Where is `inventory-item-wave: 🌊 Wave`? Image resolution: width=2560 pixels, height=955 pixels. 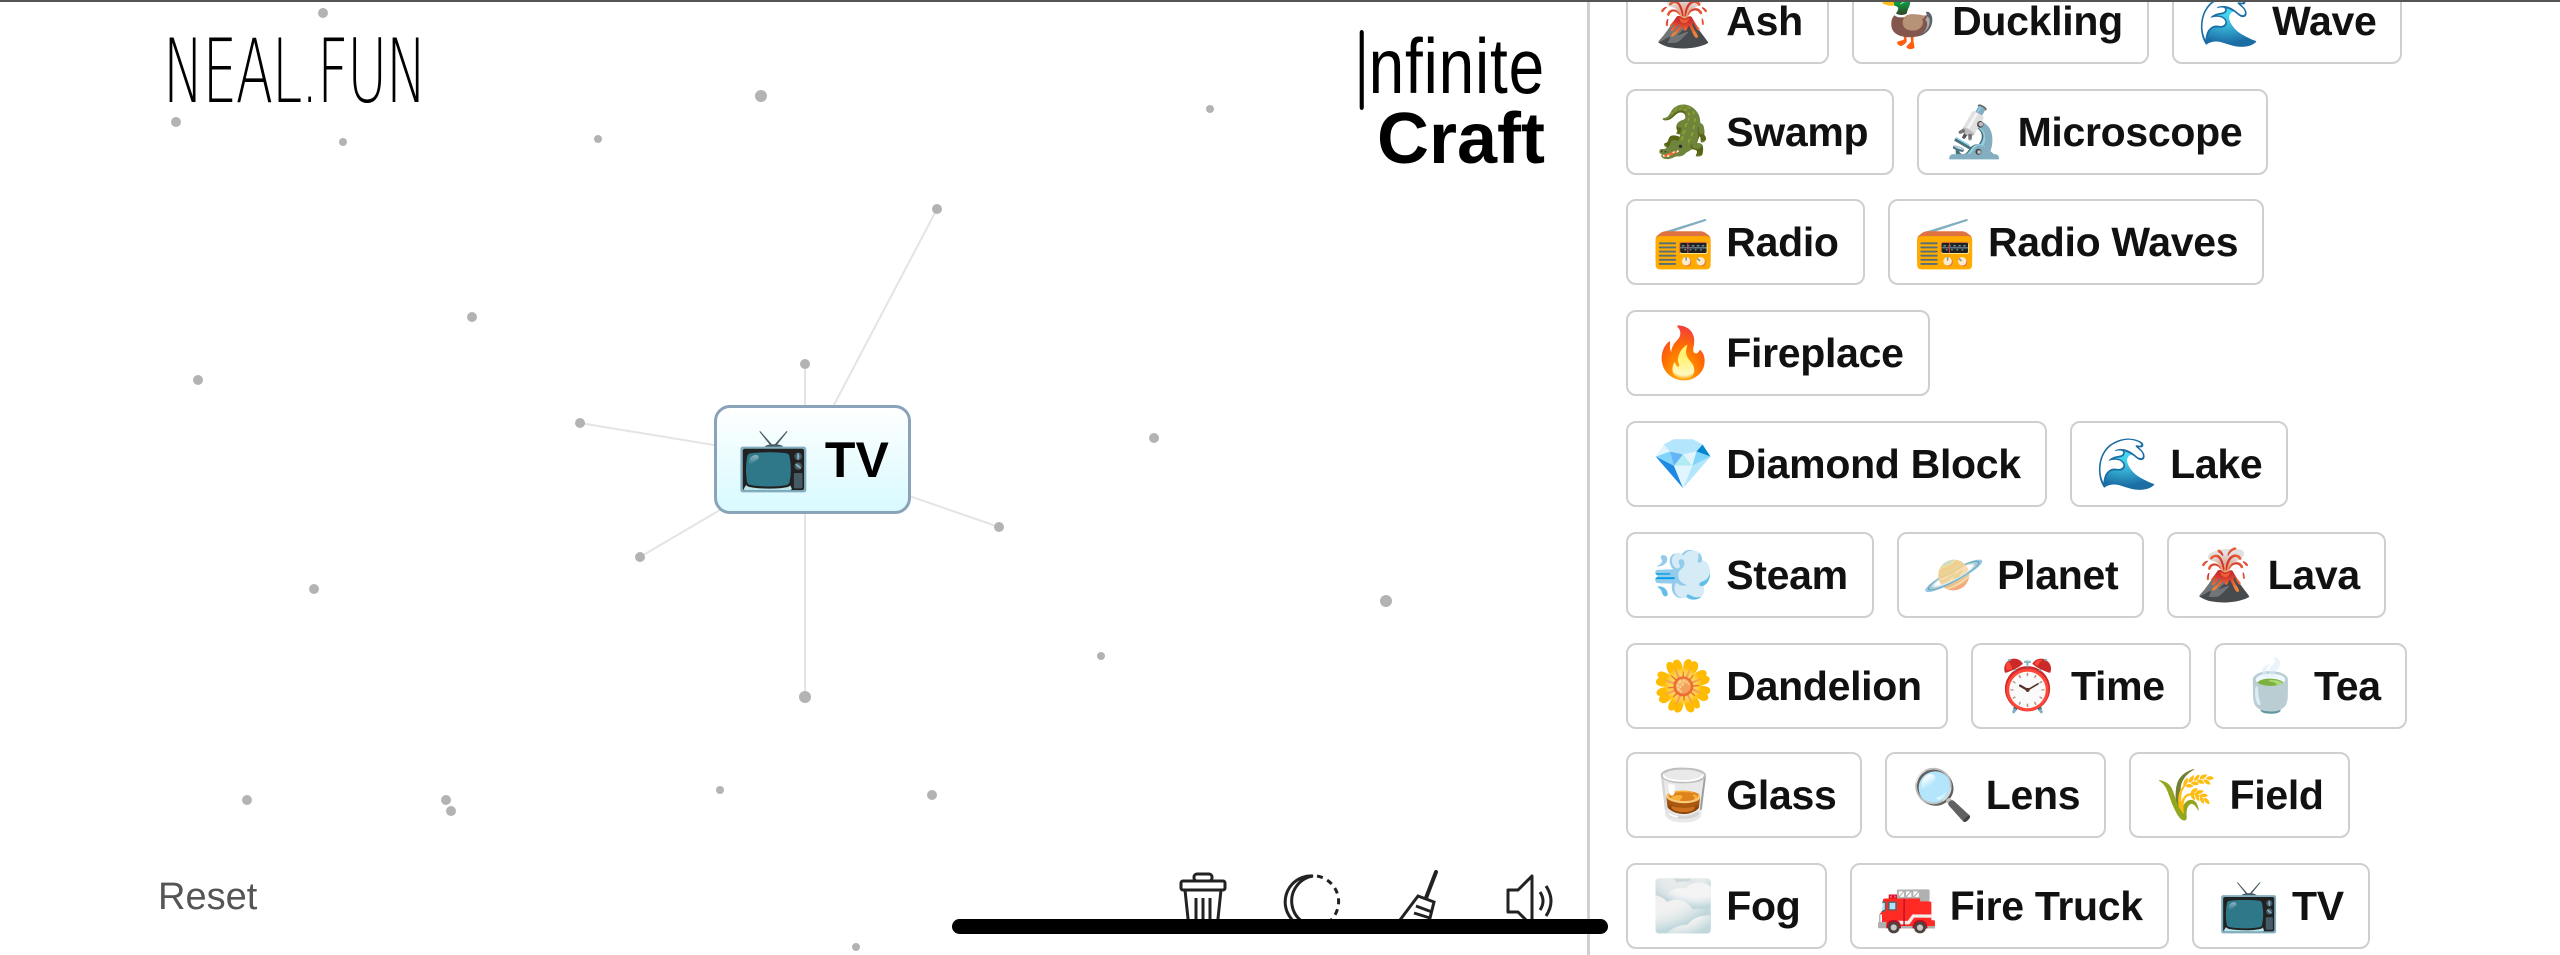 inventory-item-wave: 🌊 Wave is located at coordinates (2287, 32).